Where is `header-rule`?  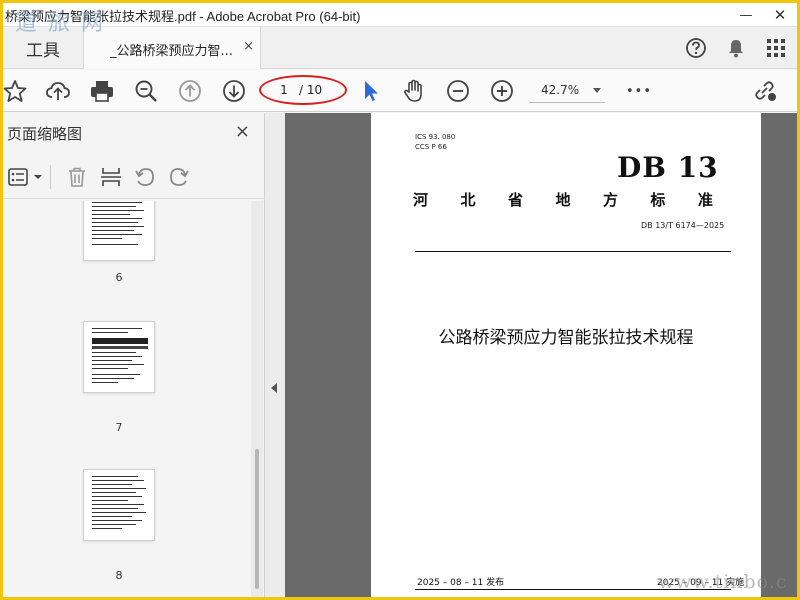 header-rule is located at coordinates (573, 251).